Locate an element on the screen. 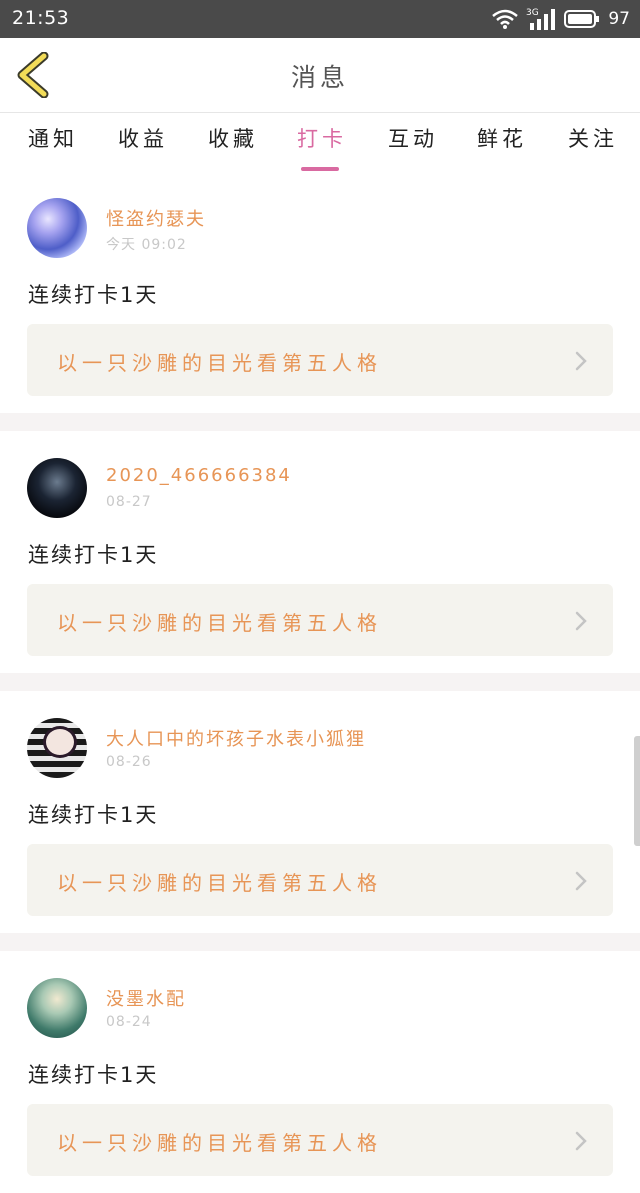  username: 怪盗约瑟夫 is located at coordinates (156, 218).